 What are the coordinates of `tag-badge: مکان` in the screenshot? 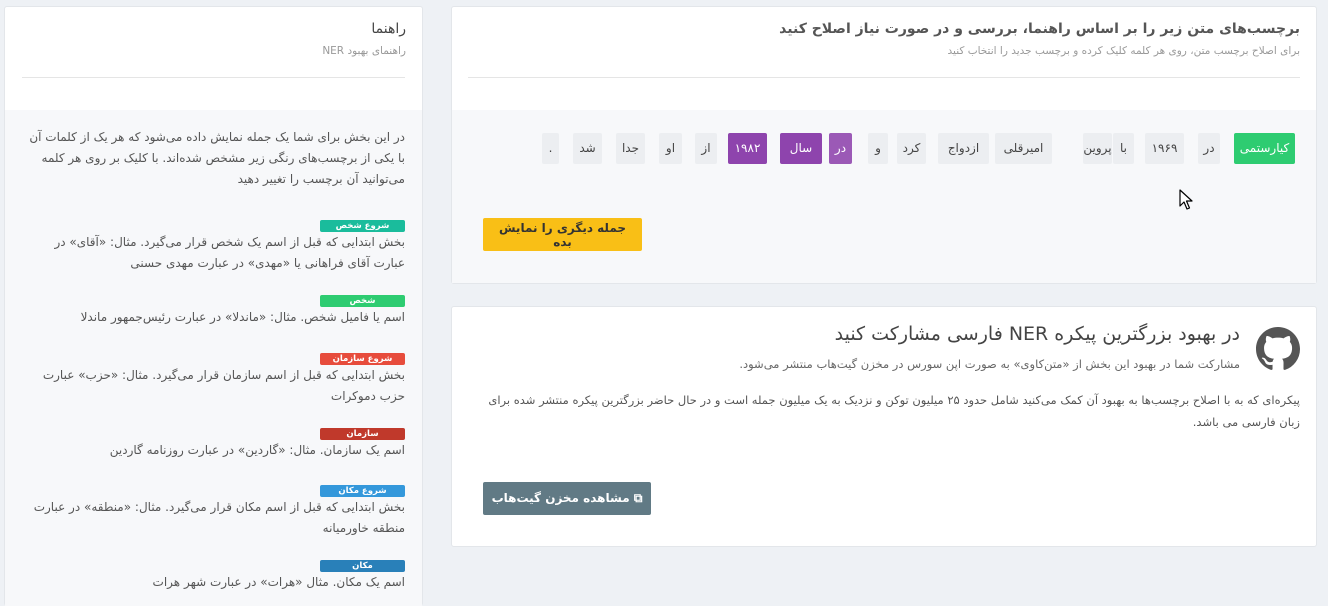 It's located at (362, 566).